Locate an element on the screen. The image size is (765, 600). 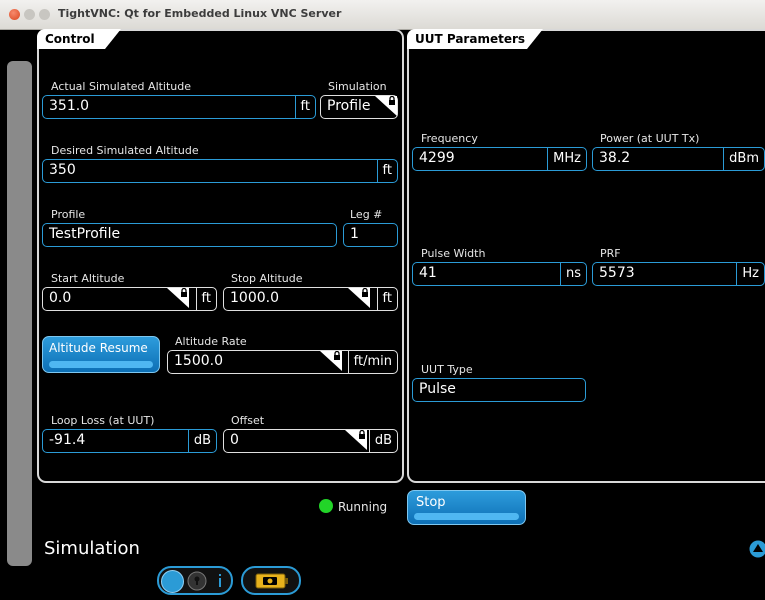
power-label: Power (at UUT Tx) is located at coordinates (650, 138).